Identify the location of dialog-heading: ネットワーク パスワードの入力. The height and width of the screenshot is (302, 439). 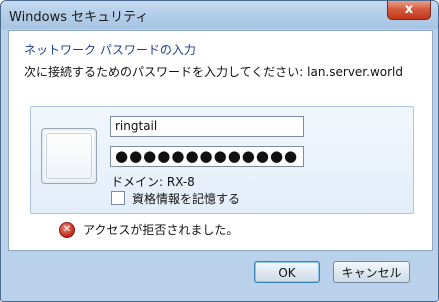
(110, 50).